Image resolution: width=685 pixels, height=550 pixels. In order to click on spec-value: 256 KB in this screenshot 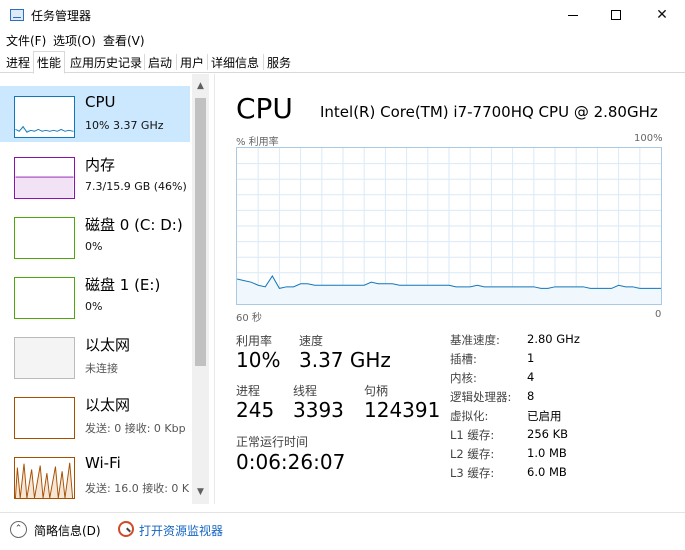, I will do `click(548, 434)`.